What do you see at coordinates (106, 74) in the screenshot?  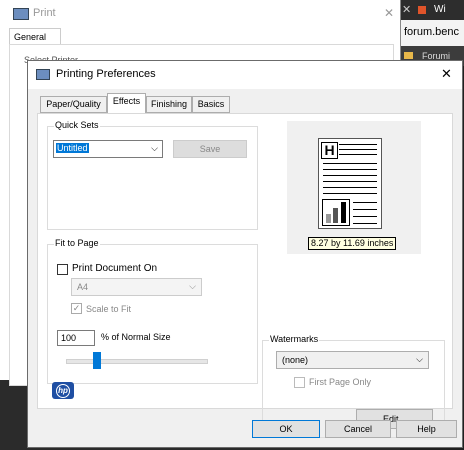 I see `dialog-title: Printing Preferences` at bounding box center [106, 74].